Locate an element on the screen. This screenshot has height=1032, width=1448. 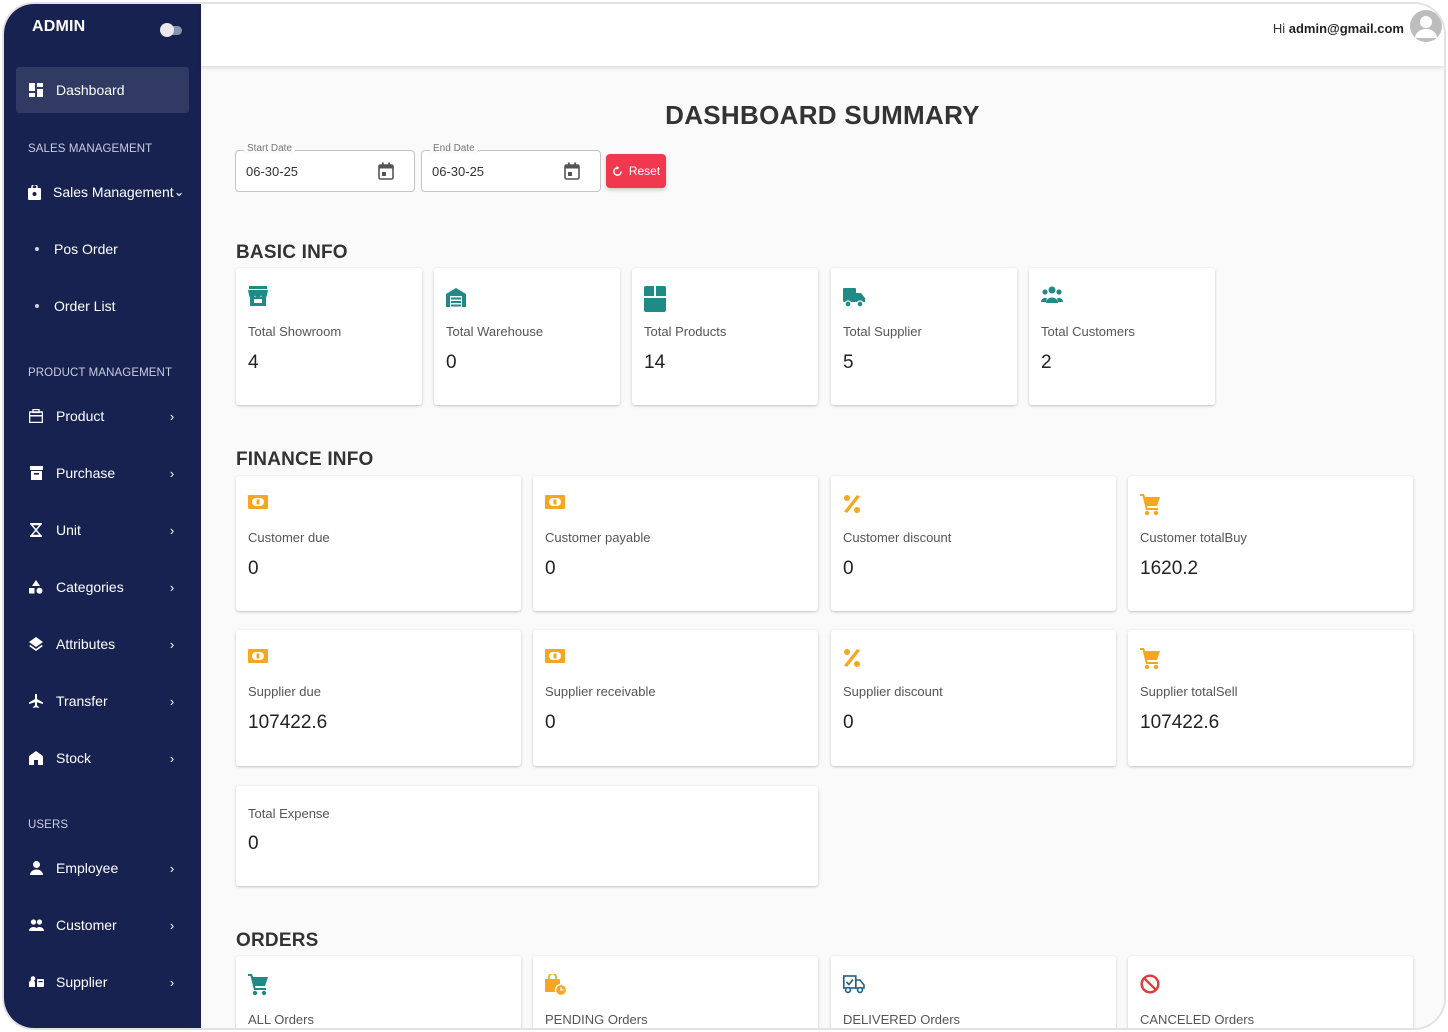
card-total-supplier: Total Supplier 5 is located at coordinates (924, 336).